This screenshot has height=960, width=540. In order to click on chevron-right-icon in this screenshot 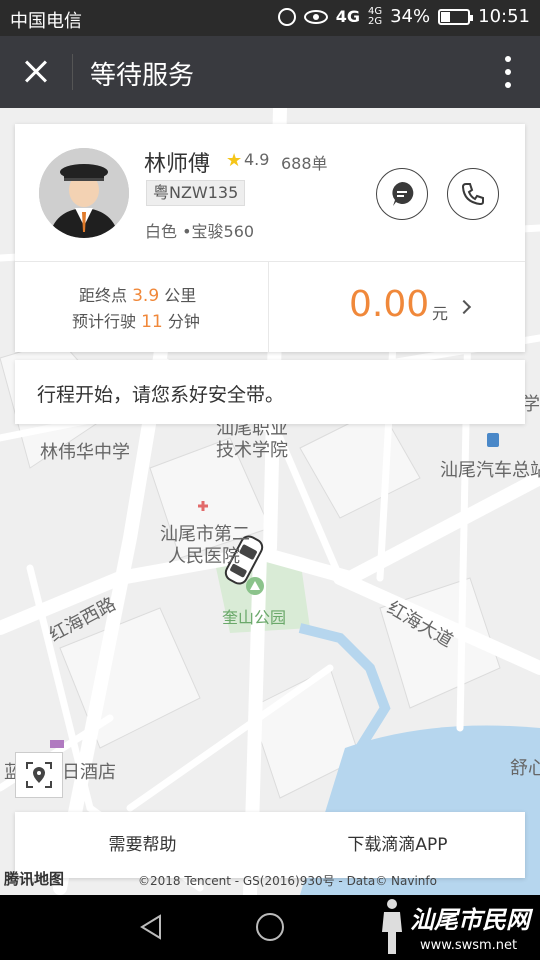, I will do `click(464, 307)`.